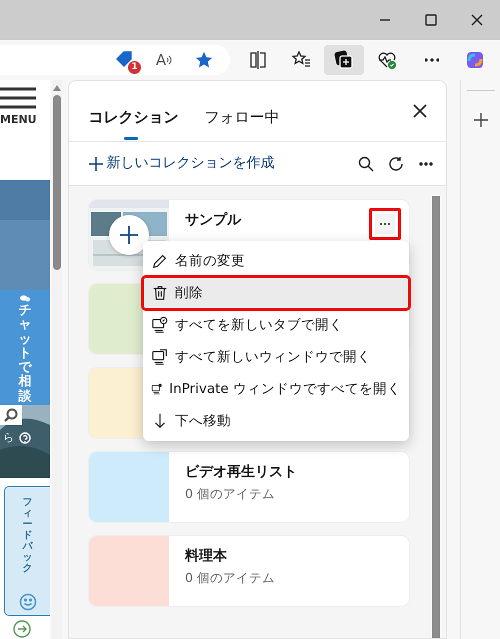  Describe the element at coordinates (396, 164) in the screenshot. I see `refresh-icon` at that location.